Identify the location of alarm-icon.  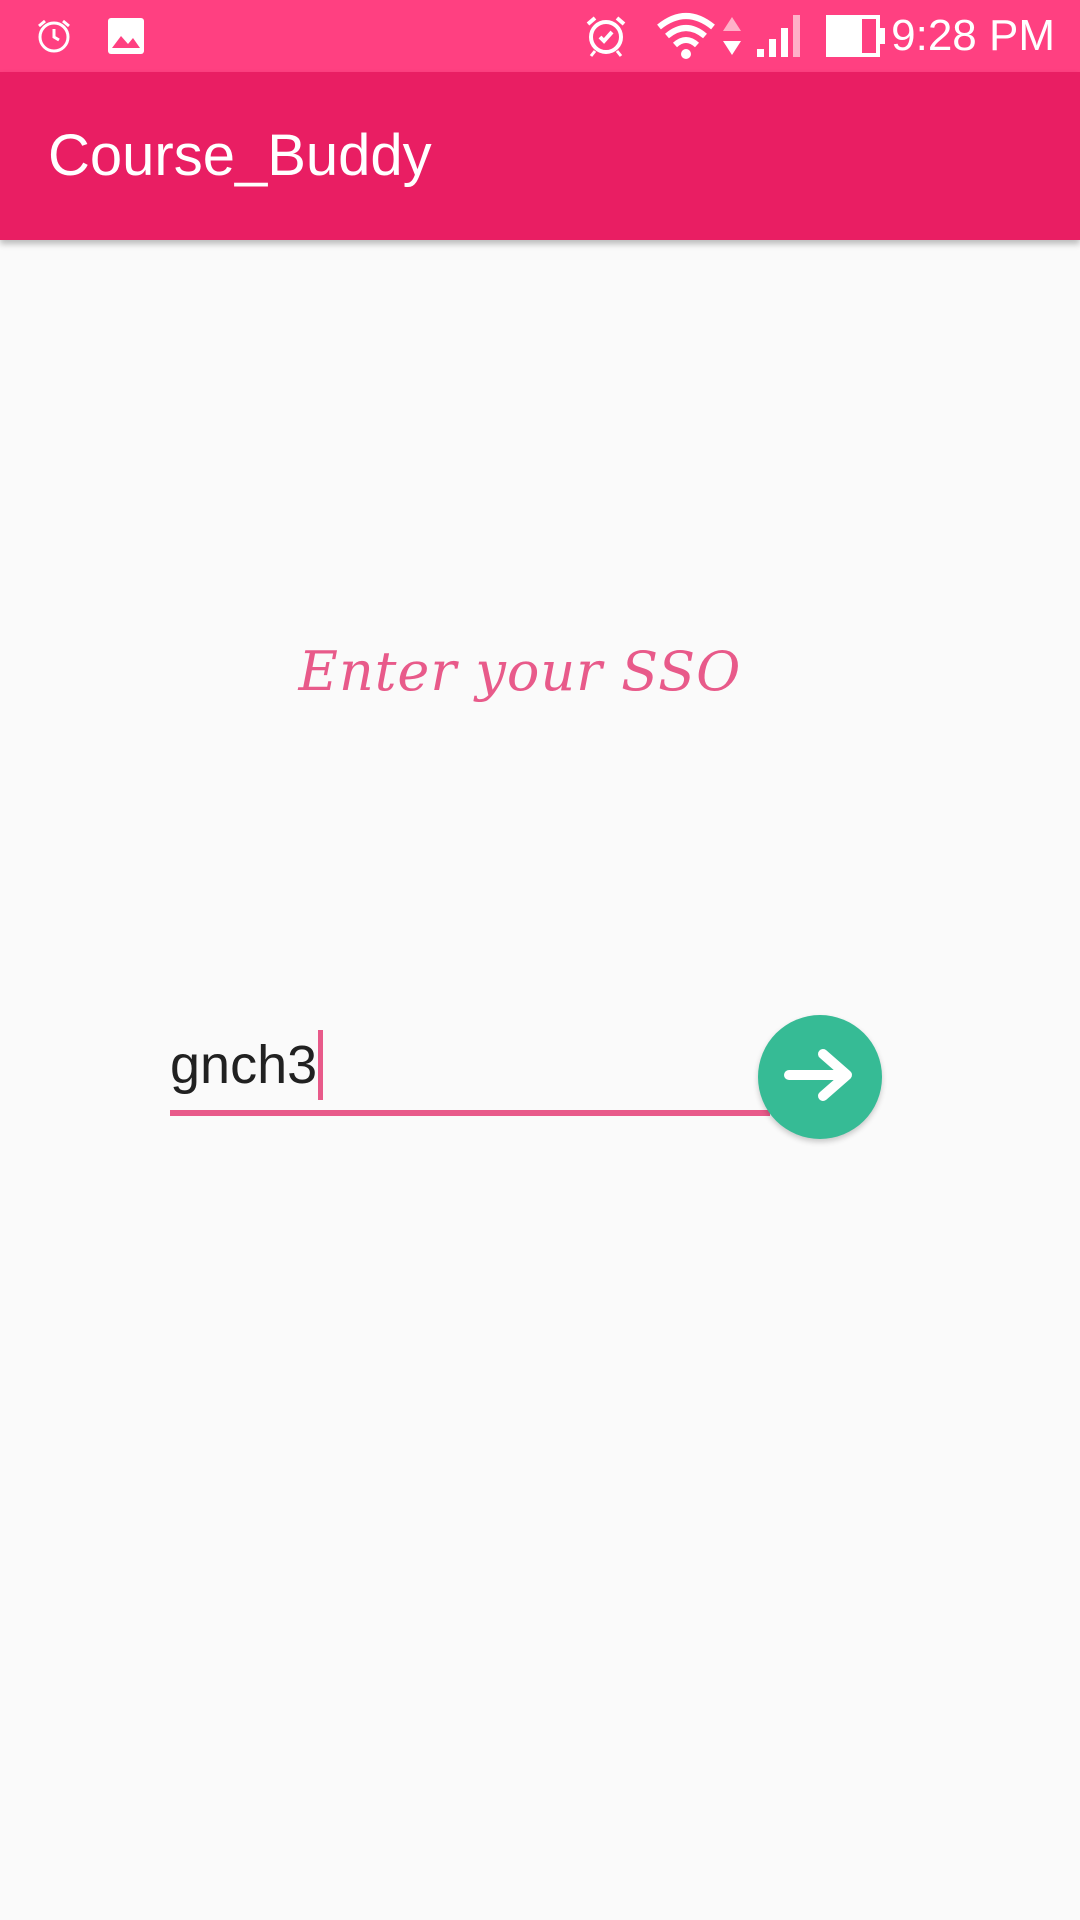
(54, 36).